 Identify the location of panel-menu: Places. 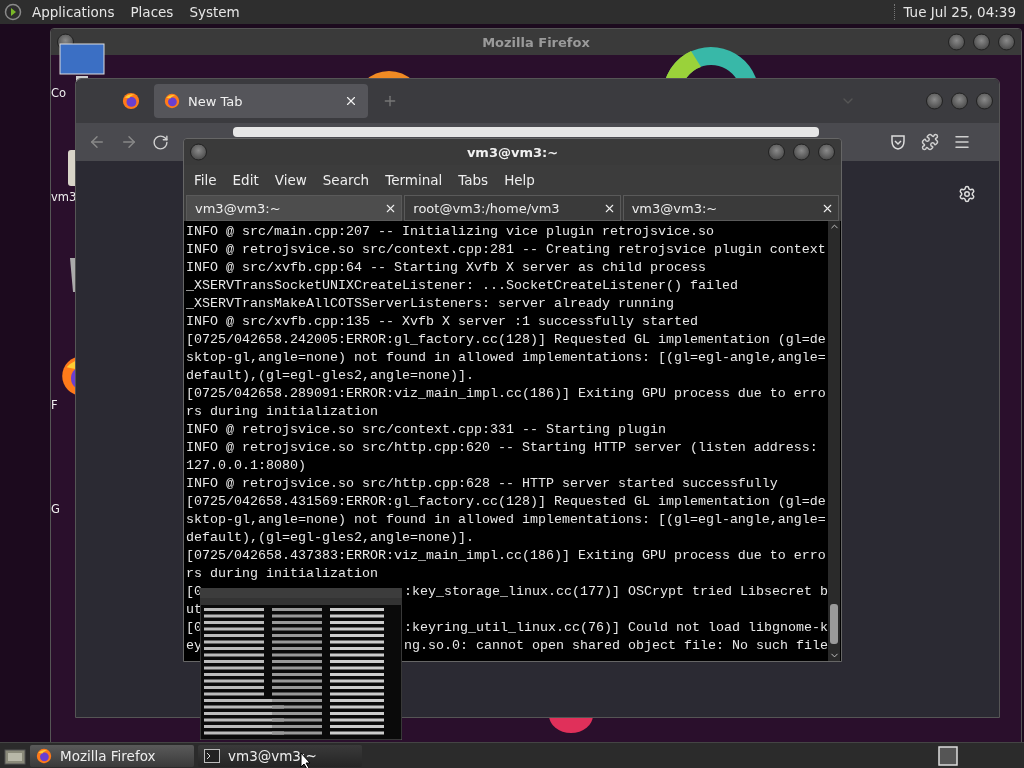
(152, 12).